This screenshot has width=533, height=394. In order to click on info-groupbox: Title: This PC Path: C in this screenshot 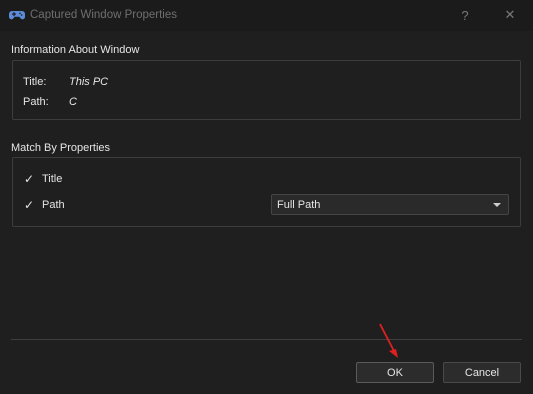, I will do `click(266, 90)`.